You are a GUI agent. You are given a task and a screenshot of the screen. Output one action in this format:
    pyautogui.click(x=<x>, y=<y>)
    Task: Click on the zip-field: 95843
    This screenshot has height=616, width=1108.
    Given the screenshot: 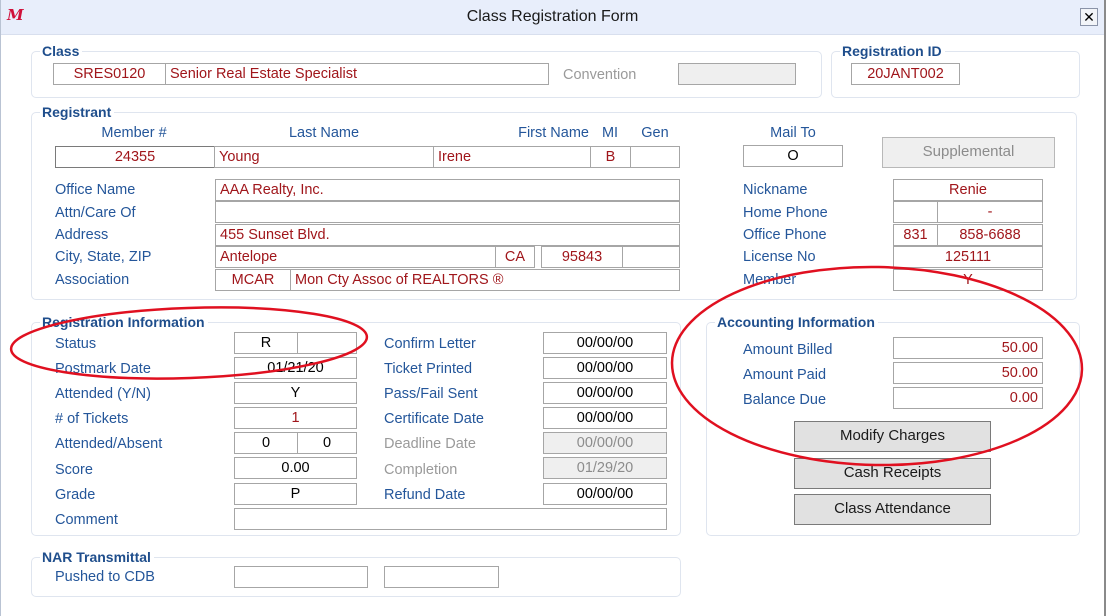 What is the action you would take?
    pyautogui.click(x=582, y=257)
    